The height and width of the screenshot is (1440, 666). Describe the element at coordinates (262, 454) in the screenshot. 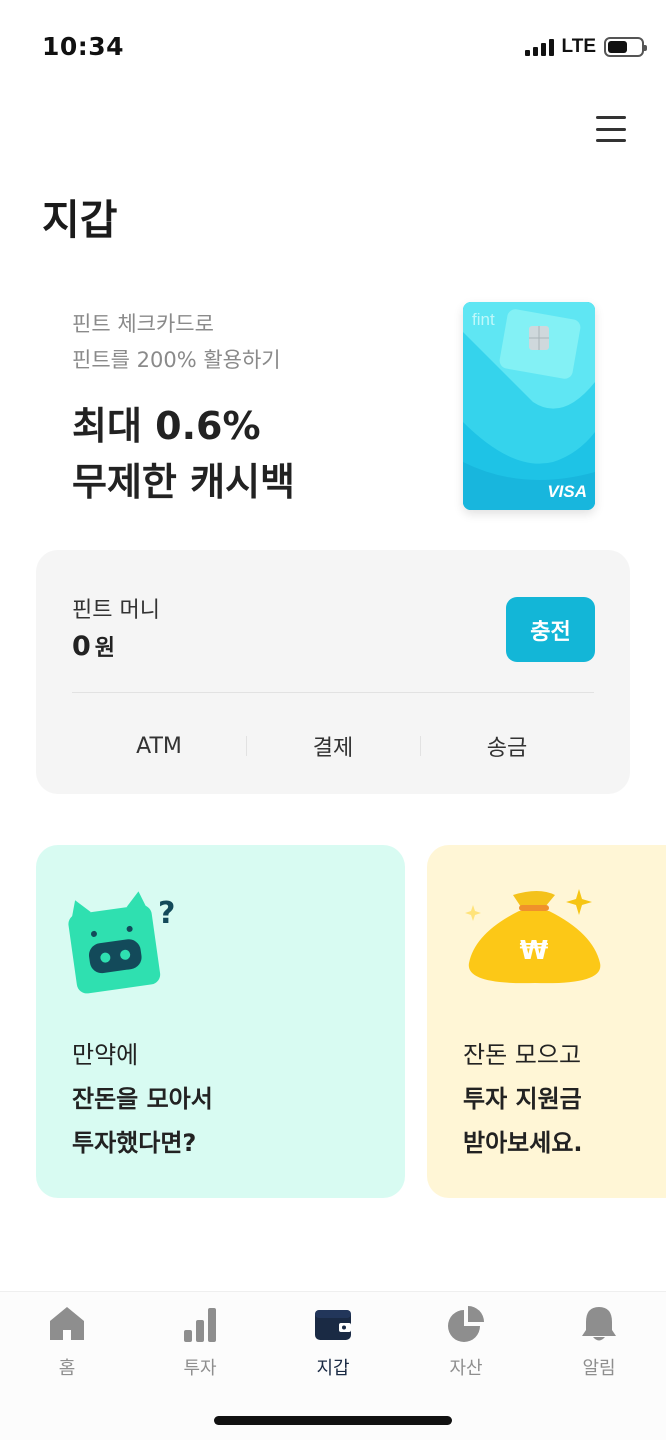

I see `promo-headline: 최대 0.6% 무제한 캐시백` at that location.